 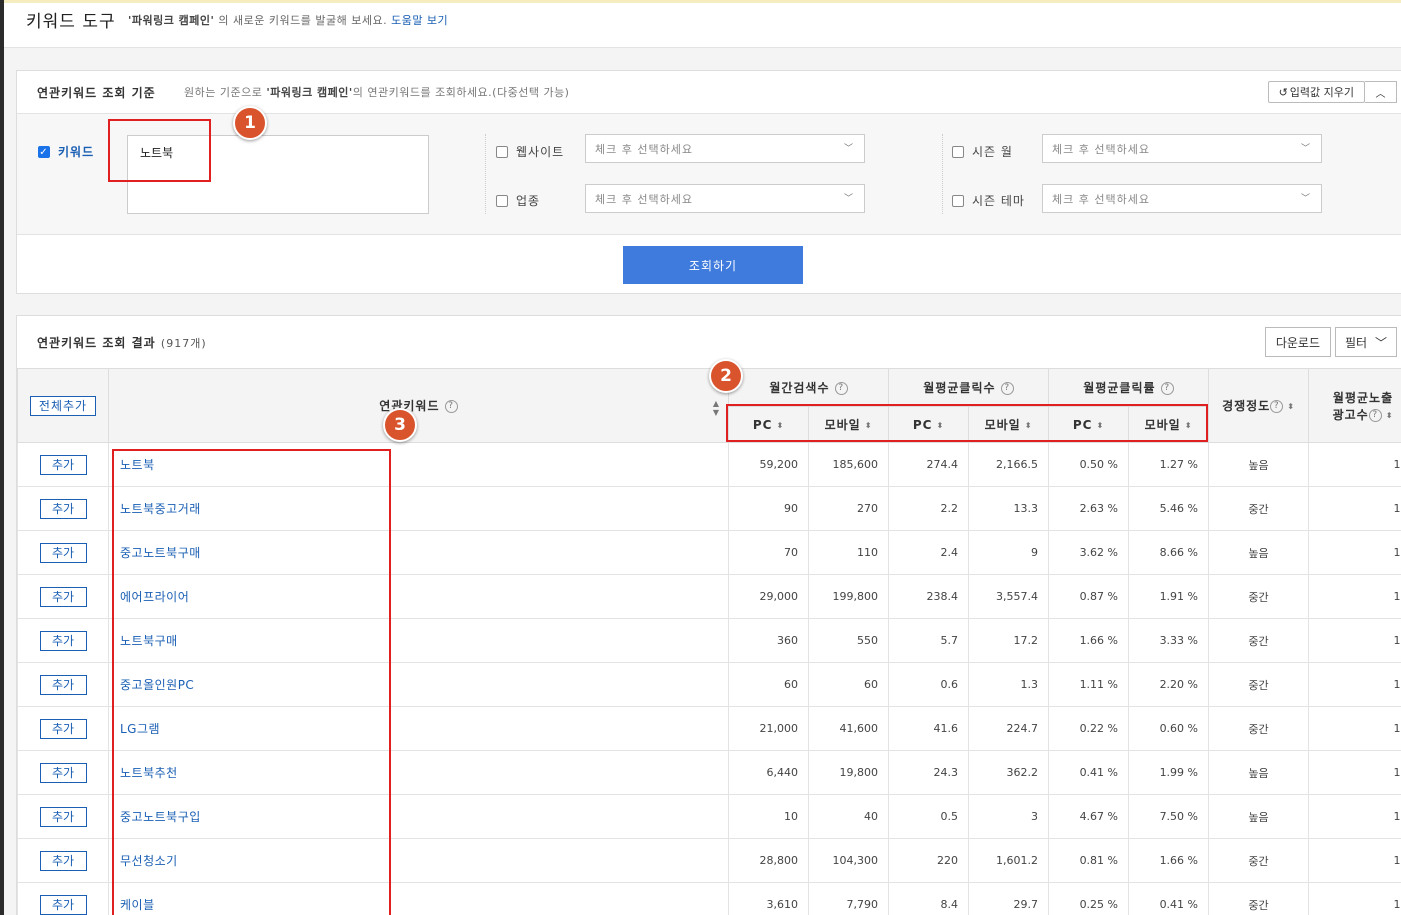 What do you see at coordinates (278, 174) in the screenshot?
I see `keyword-input: 노트북` at bounding box center [278, 174].